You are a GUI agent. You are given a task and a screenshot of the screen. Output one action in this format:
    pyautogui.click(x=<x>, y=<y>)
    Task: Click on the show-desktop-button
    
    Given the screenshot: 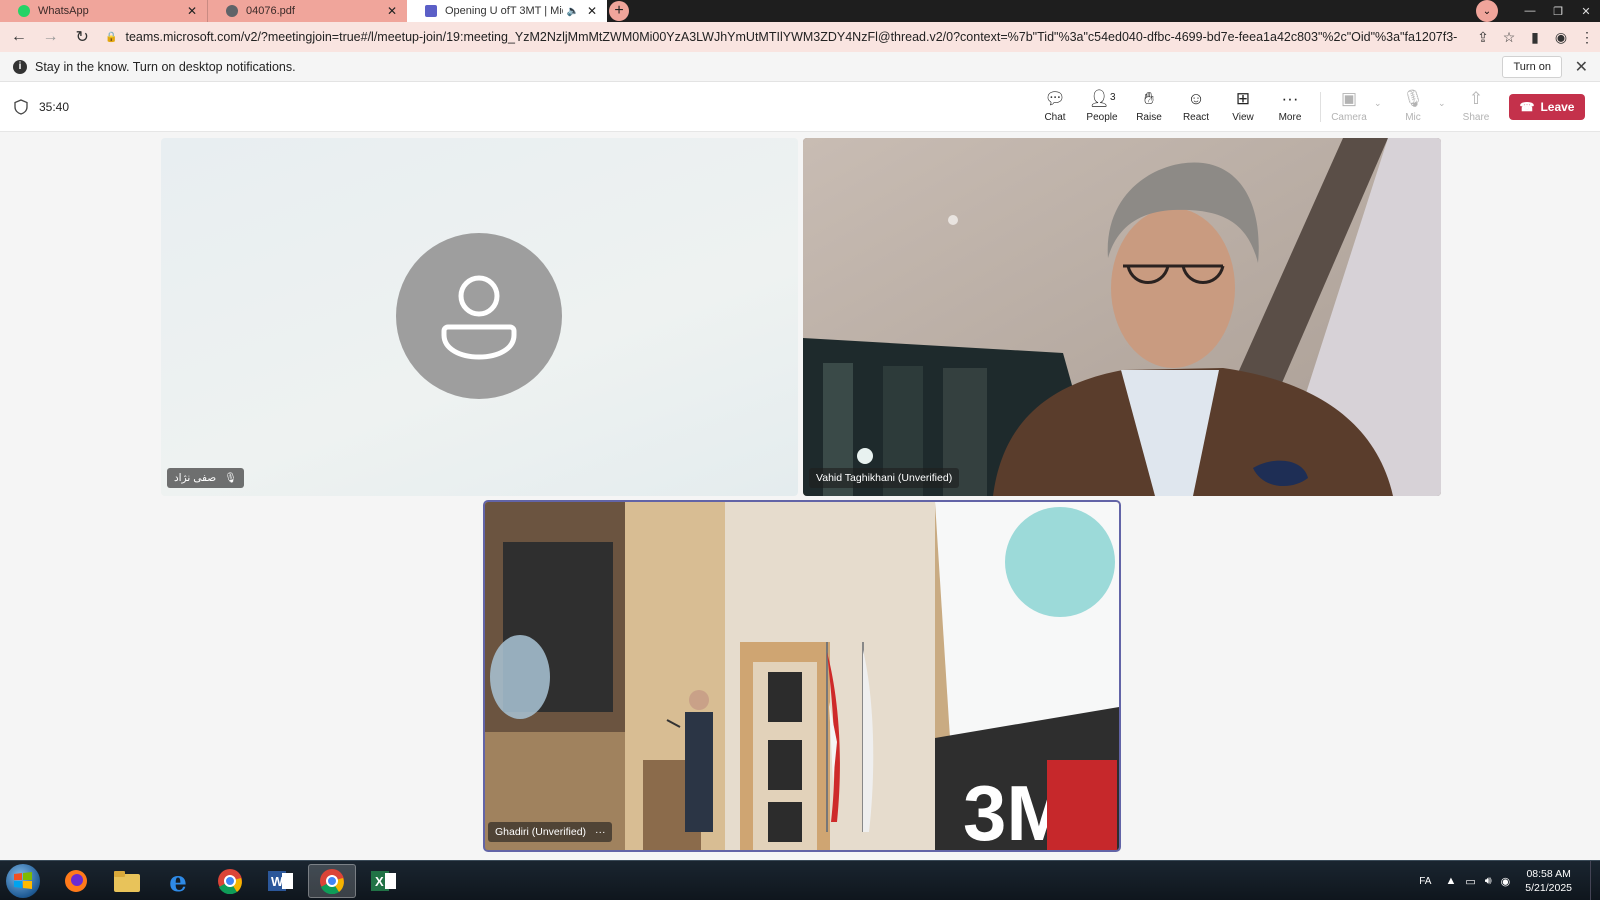 What is the action you would take?
    pyautogui.click(x=1595, y=880)
    